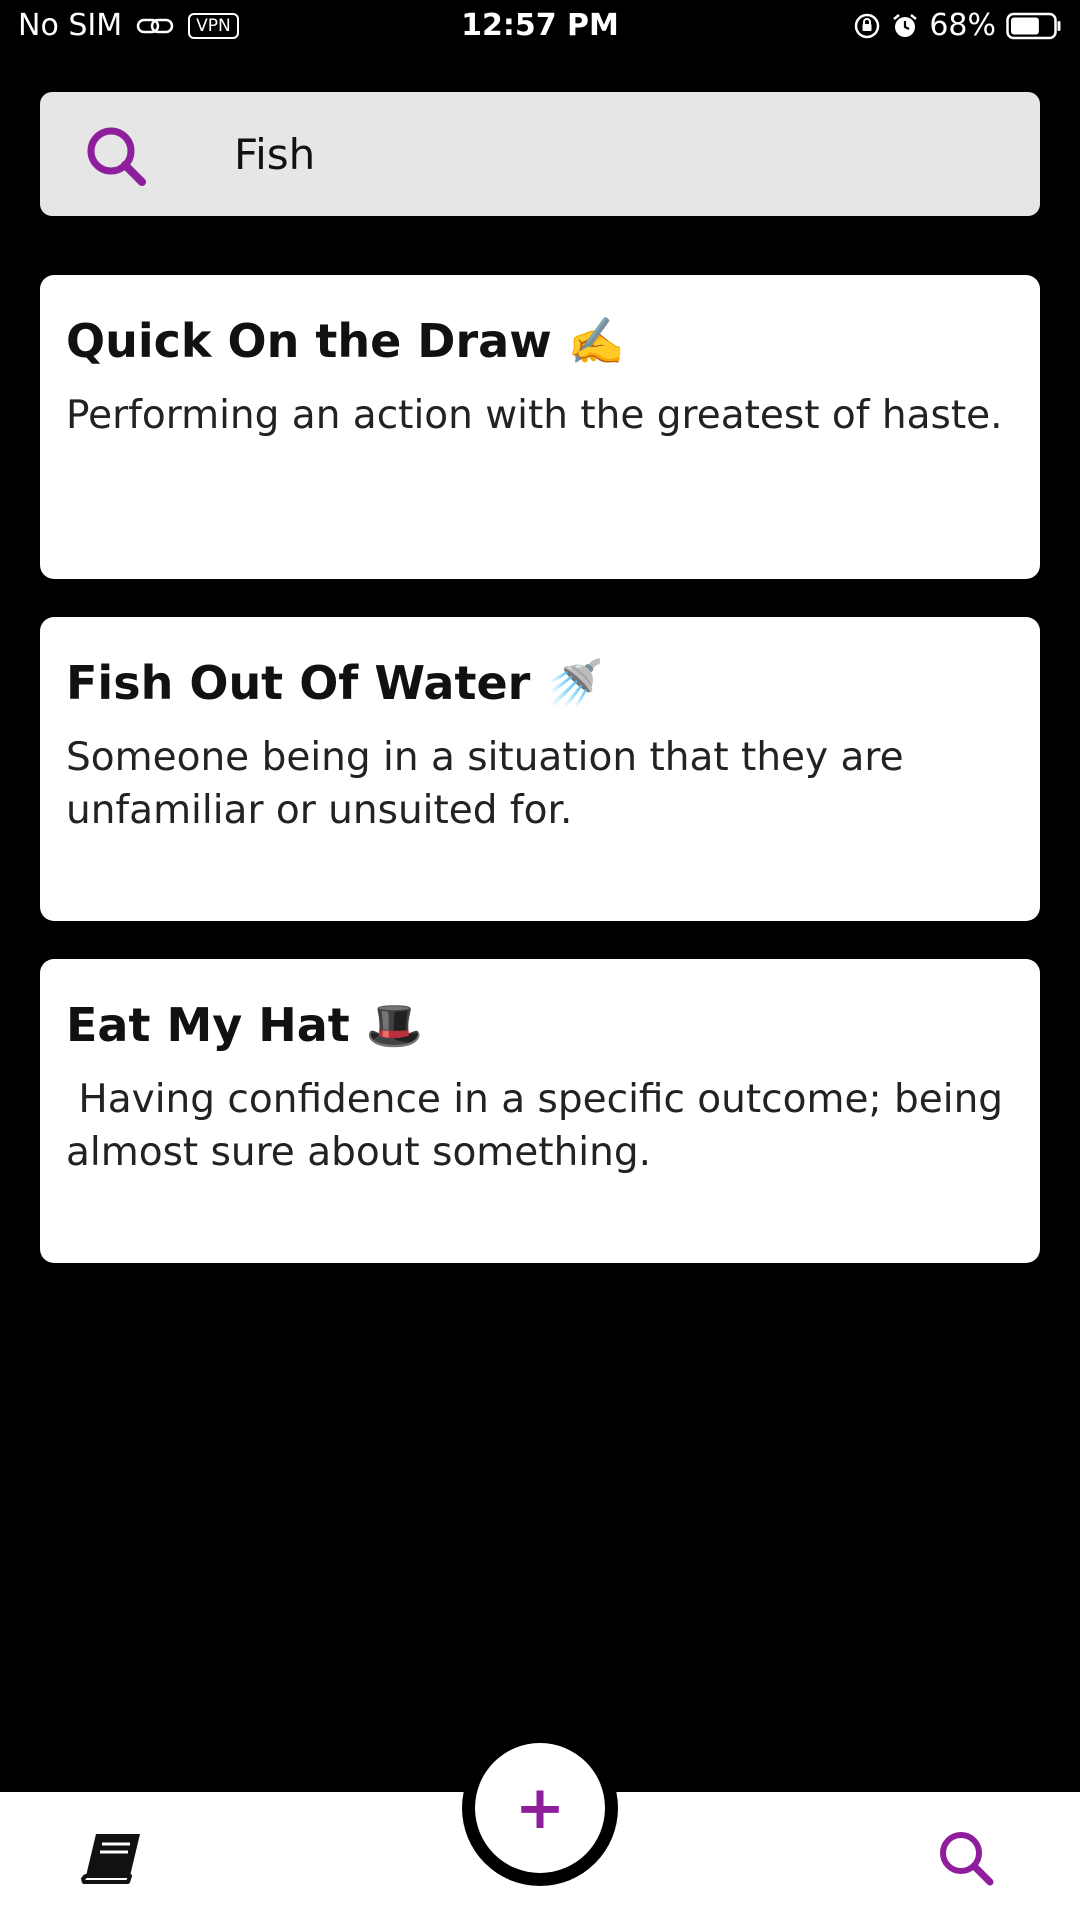 This screenshot has width=1080, height=1920. I want to click on add-idiom-button: +, so click(540, 1808).